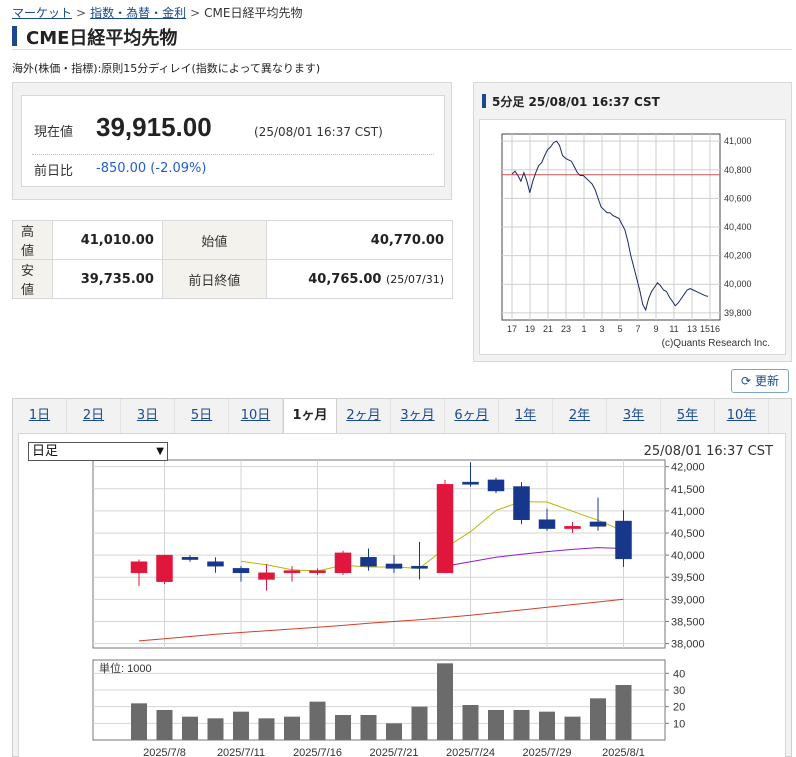 The height and width of the screenshot is (757, 796). I want to click on x-tick-label: 2025/7/24, so click(470, 752).